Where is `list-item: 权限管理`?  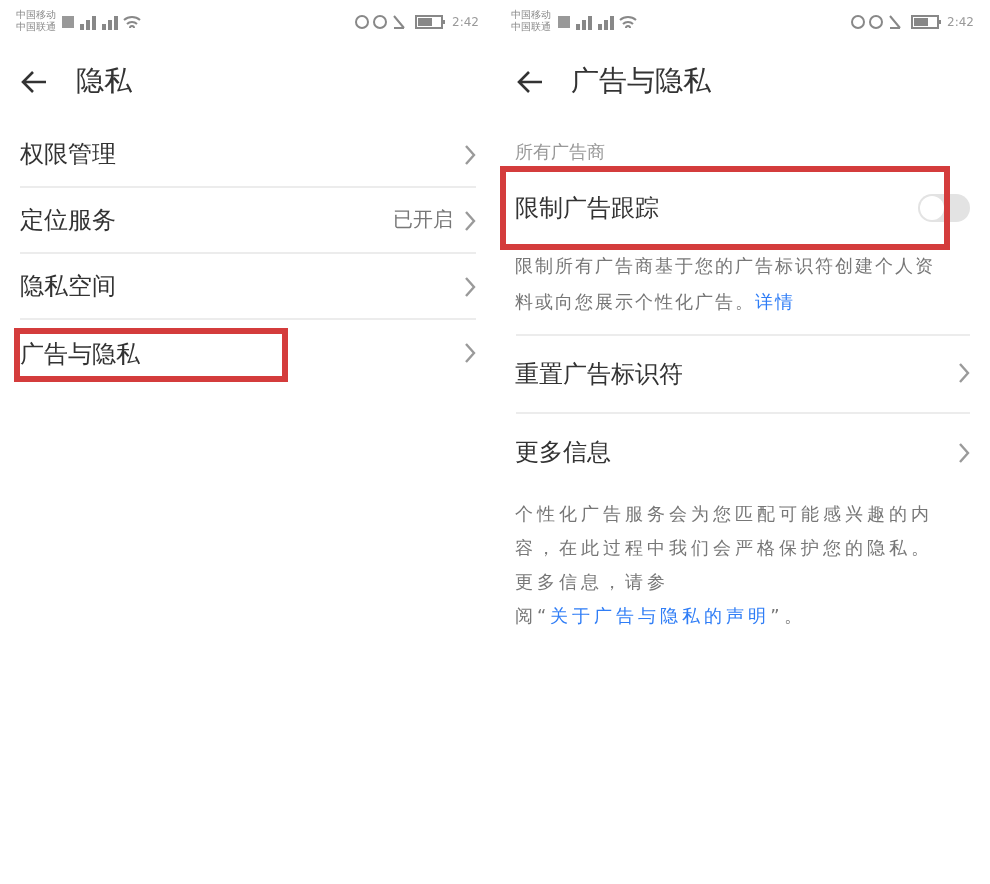 list-item: 权限管理 is located at coordinates (247, 155).